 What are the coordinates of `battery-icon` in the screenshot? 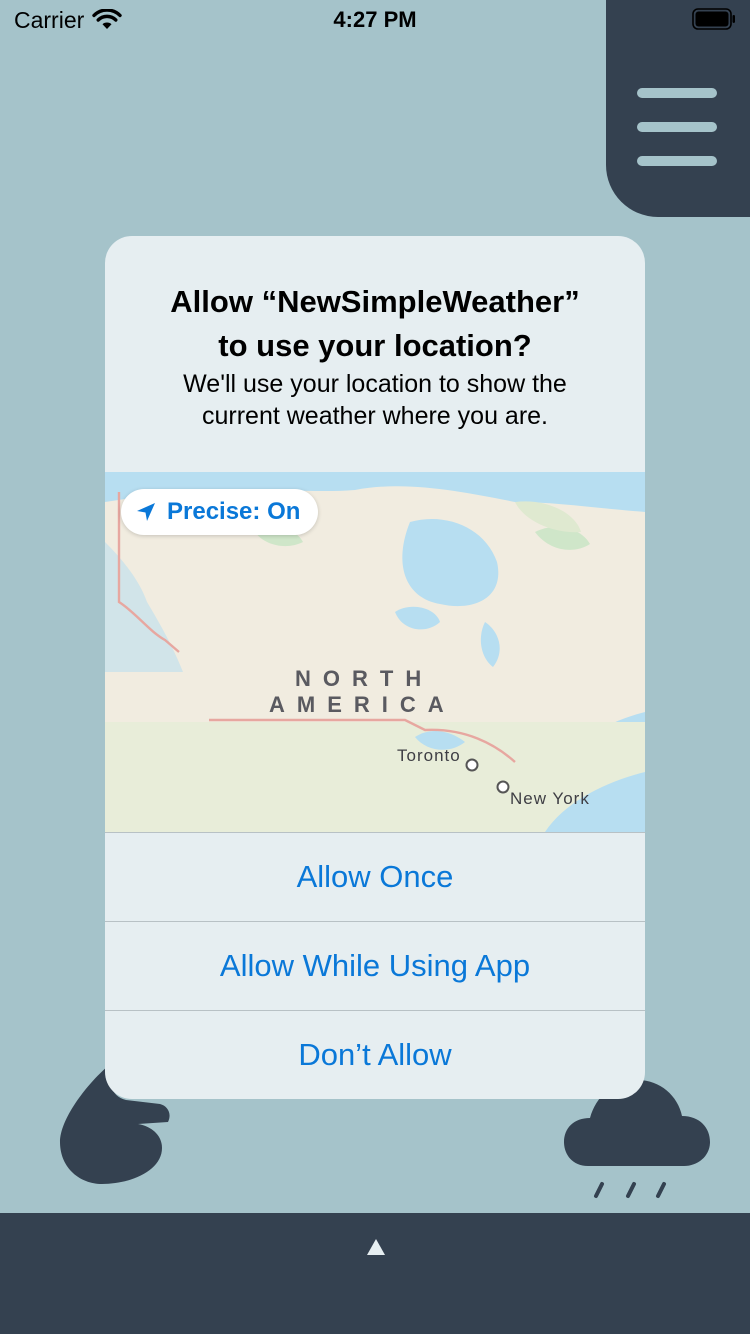 It's located at (714, 19).